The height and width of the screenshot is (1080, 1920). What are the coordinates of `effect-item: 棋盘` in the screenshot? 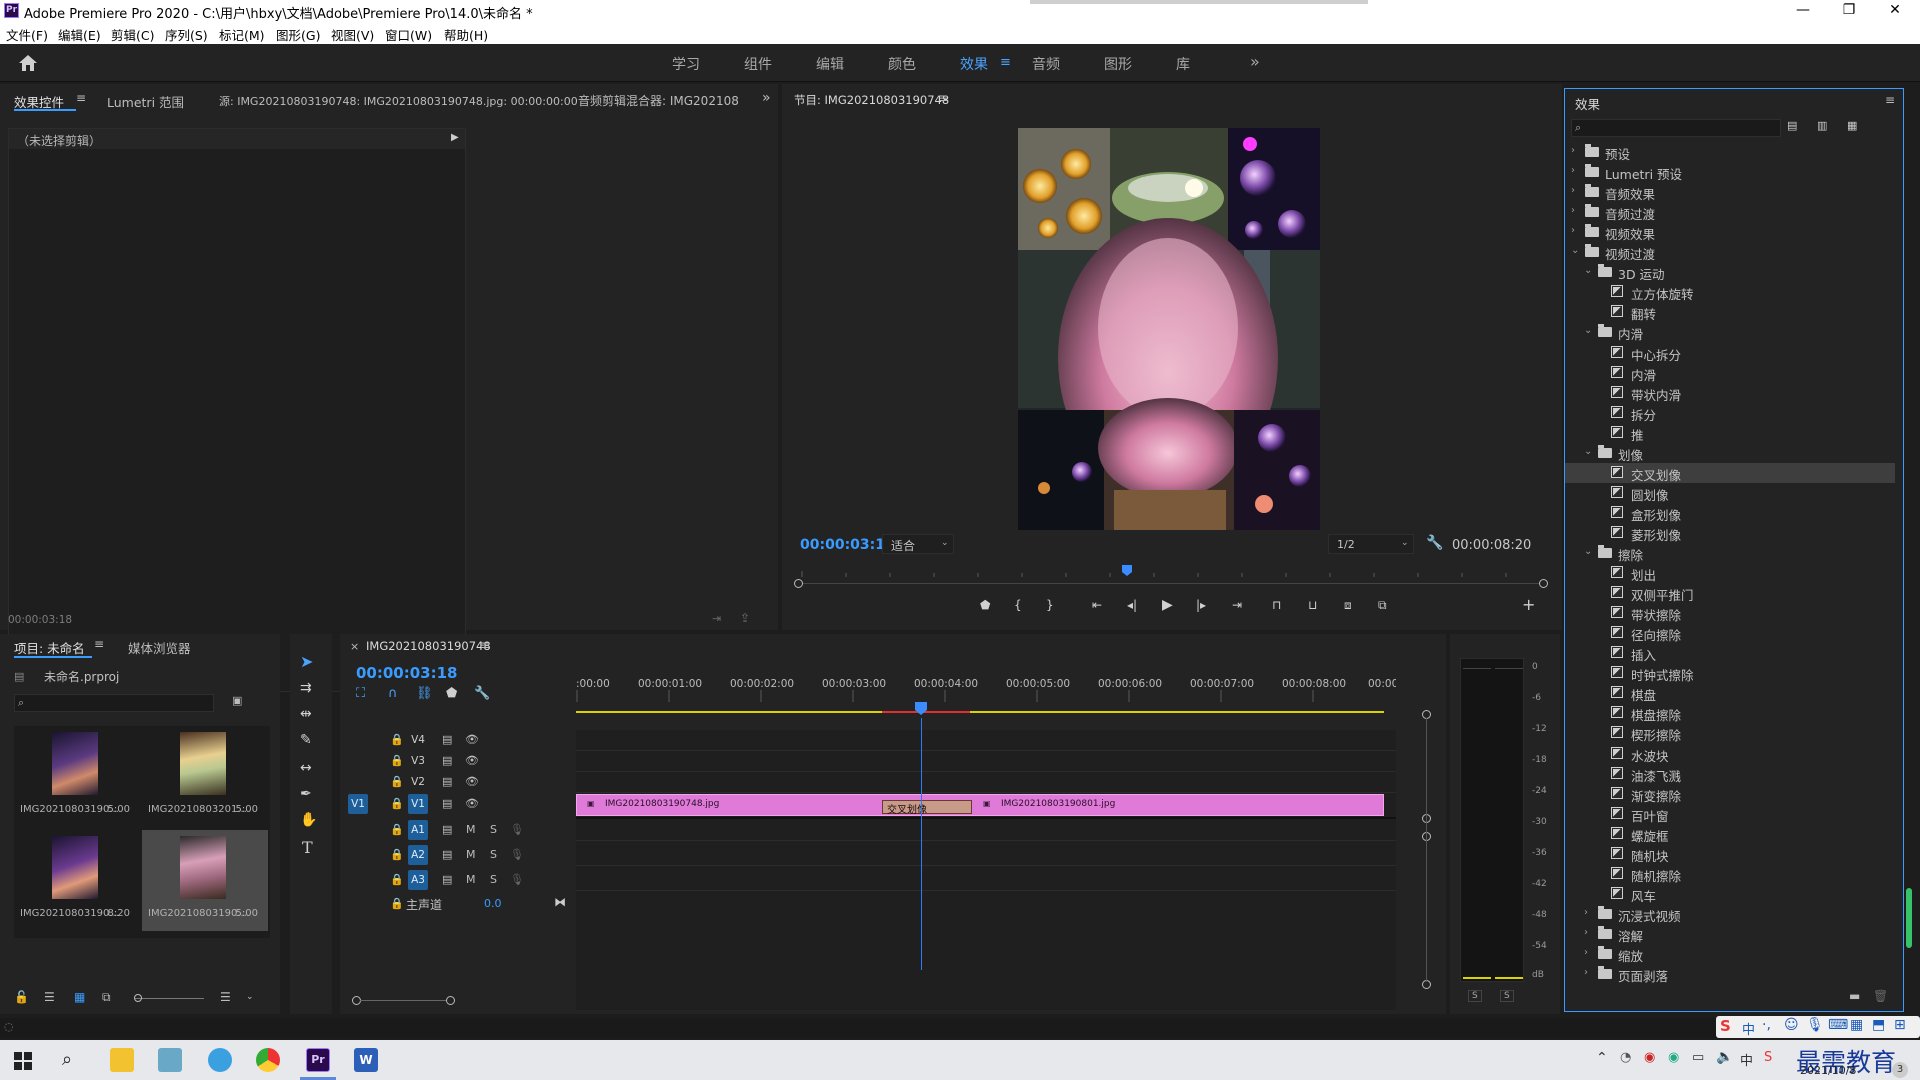 It's located at (1730, 693).